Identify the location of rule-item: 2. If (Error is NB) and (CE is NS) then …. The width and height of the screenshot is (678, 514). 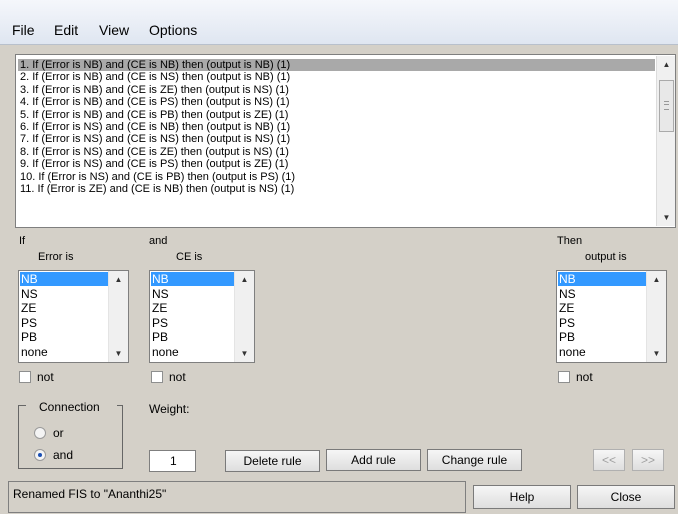
(155, 77).